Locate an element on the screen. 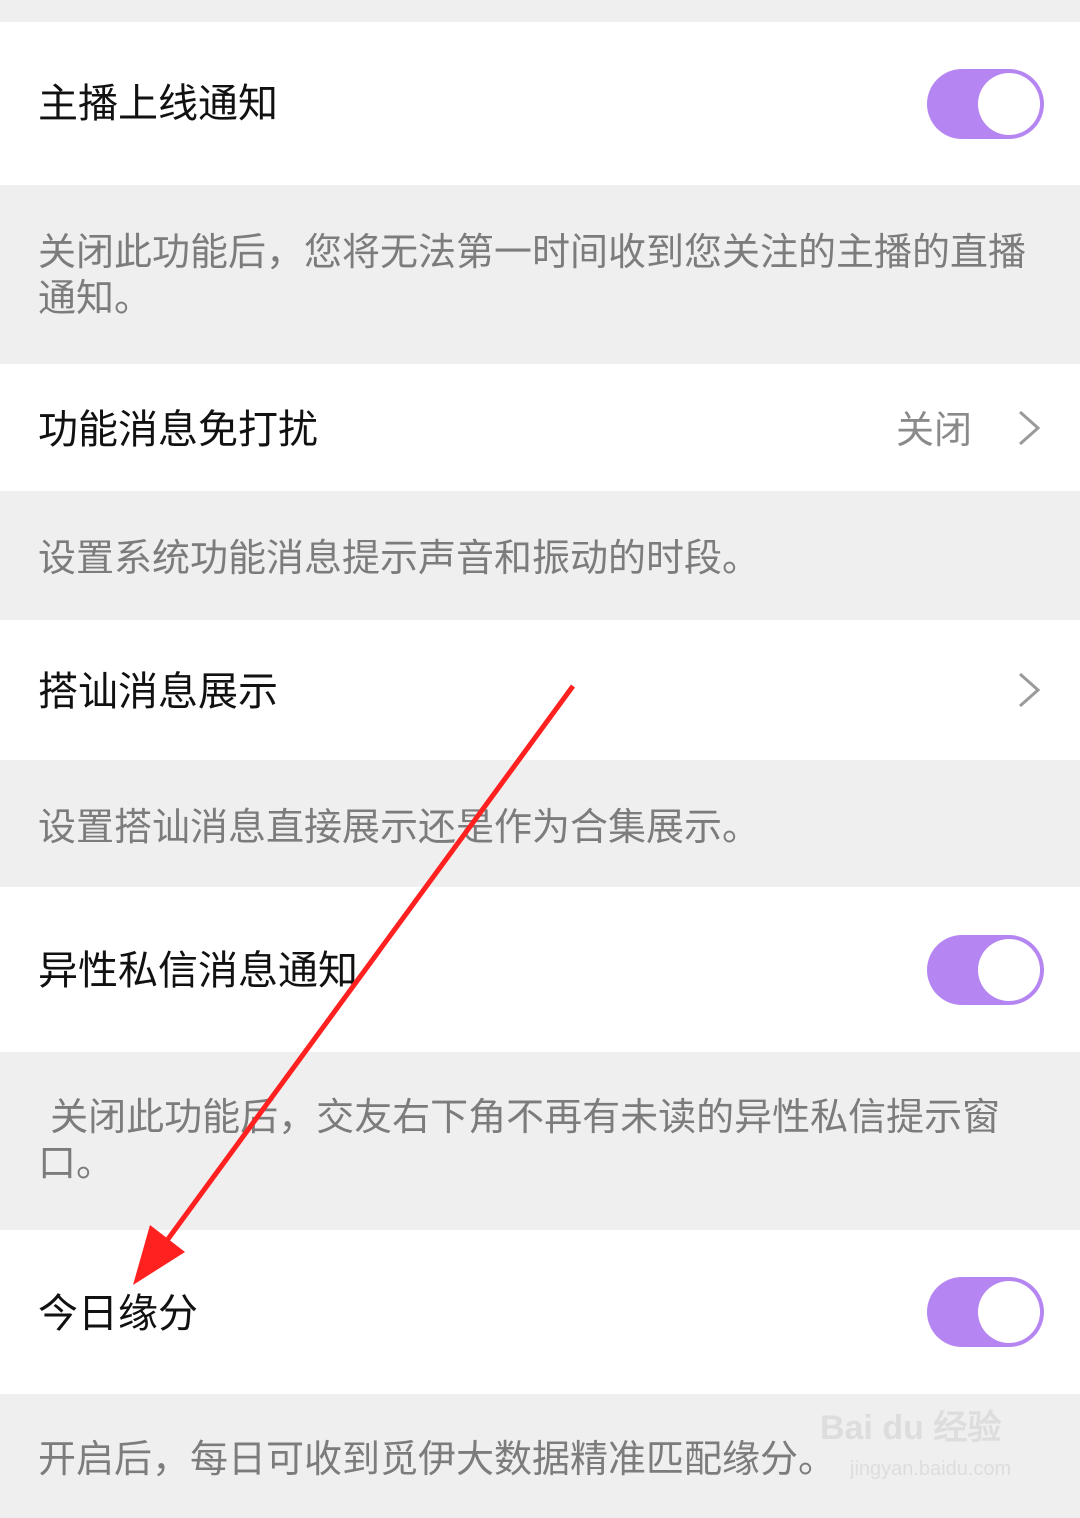 The height and width of the screenshot is (1518, 1080). setting-description-block: 设置搭讪消息直接展示还是作为合集展示。 is located at coordinates (540, 823).